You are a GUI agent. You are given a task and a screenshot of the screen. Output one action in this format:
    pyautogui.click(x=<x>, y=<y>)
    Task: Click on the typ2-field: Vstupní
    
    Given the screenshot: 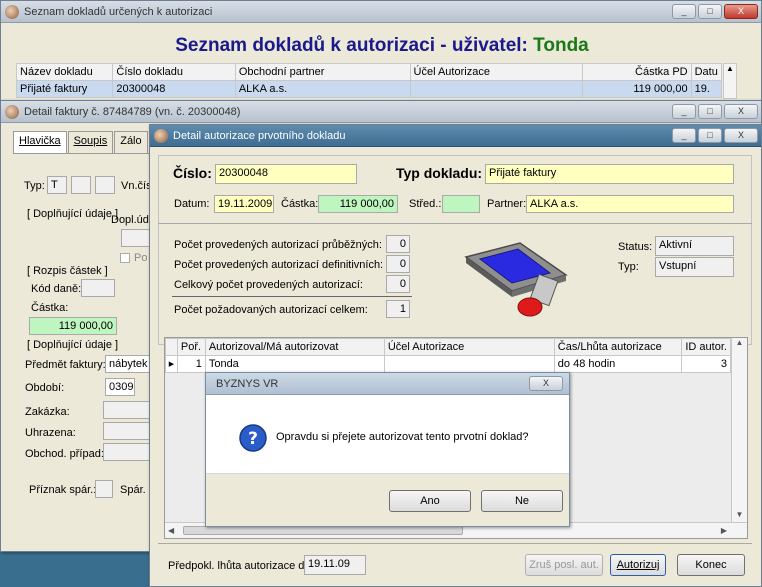 What is the action you would take?
    pyautogui.click(x=694, y=267)
    